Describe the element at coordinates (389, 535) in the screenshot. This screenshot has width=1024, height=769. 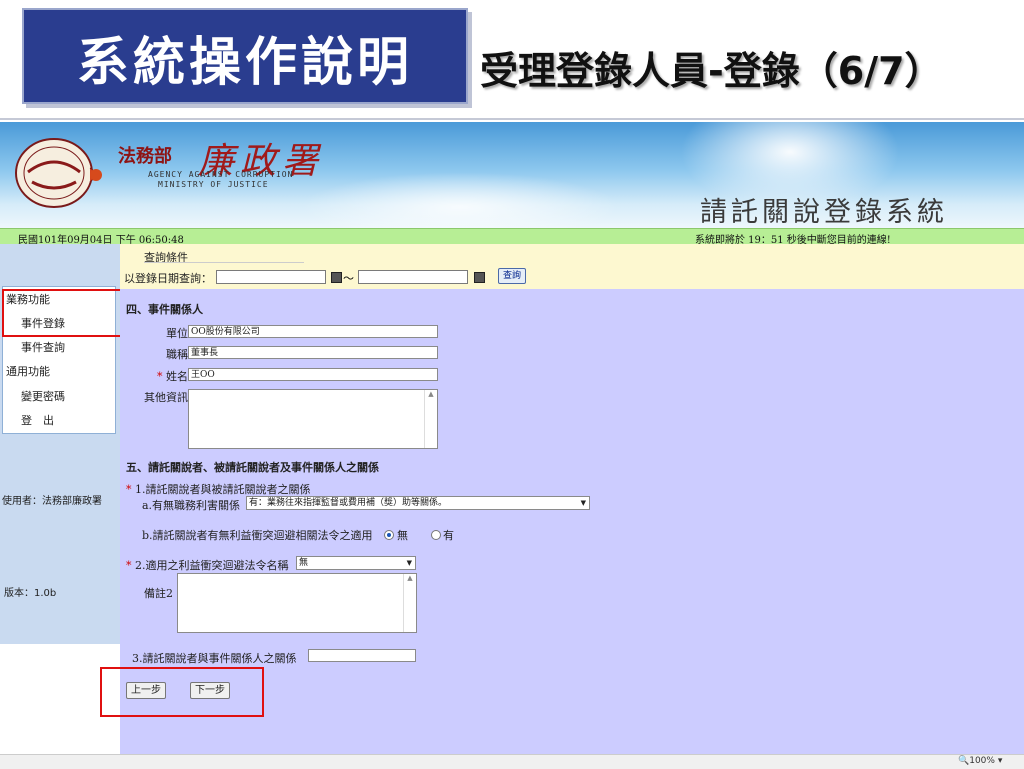
I see `q1b-radio-no` at that location.